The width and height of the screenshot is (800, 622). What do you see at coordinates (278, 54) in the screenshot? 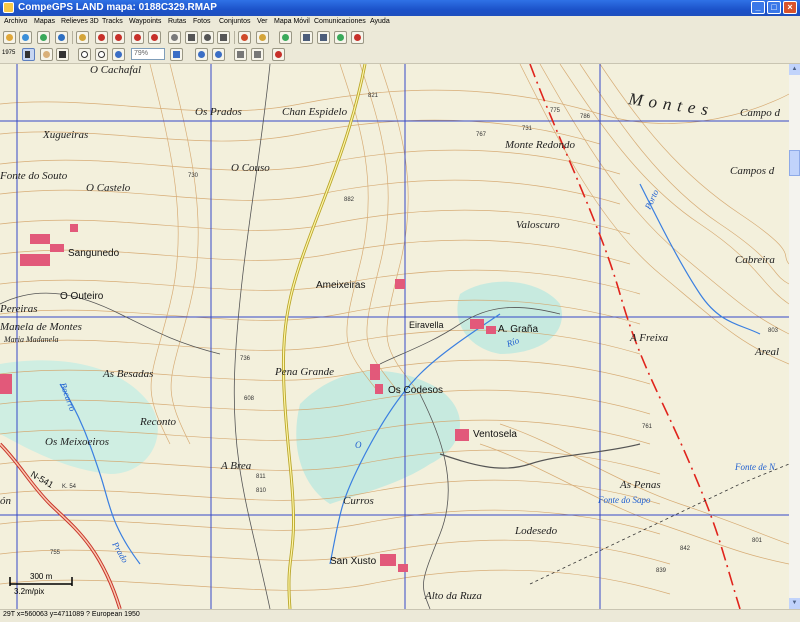
I see `link-tool-button` at bounding box center [278, 54].